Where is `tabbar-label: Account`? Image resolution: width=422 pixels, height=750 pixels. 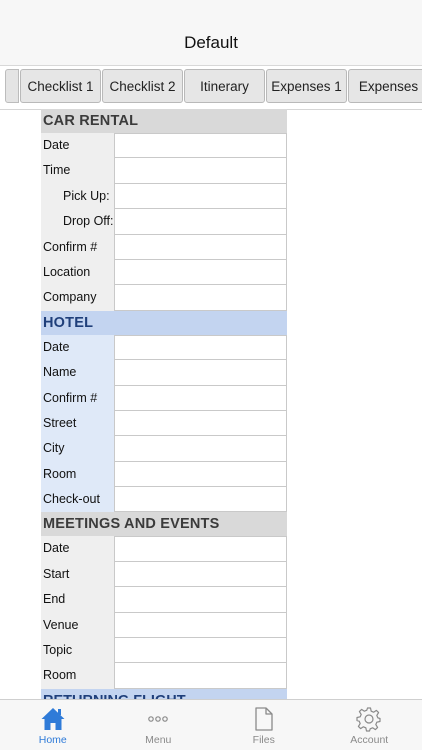 tabbar-label: Account is located at coordinates (369, 740).